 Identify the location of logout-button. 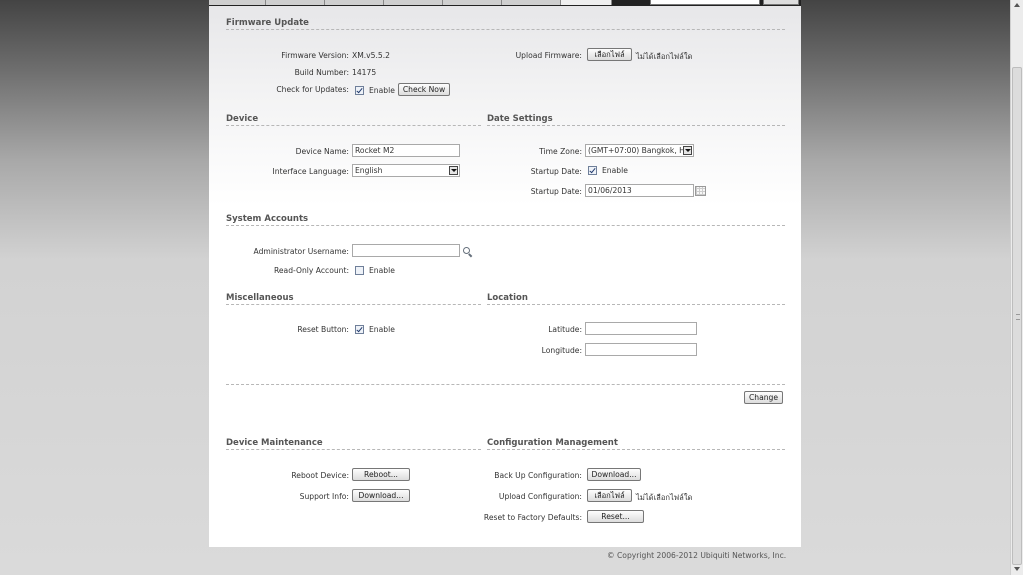
(781, 2).